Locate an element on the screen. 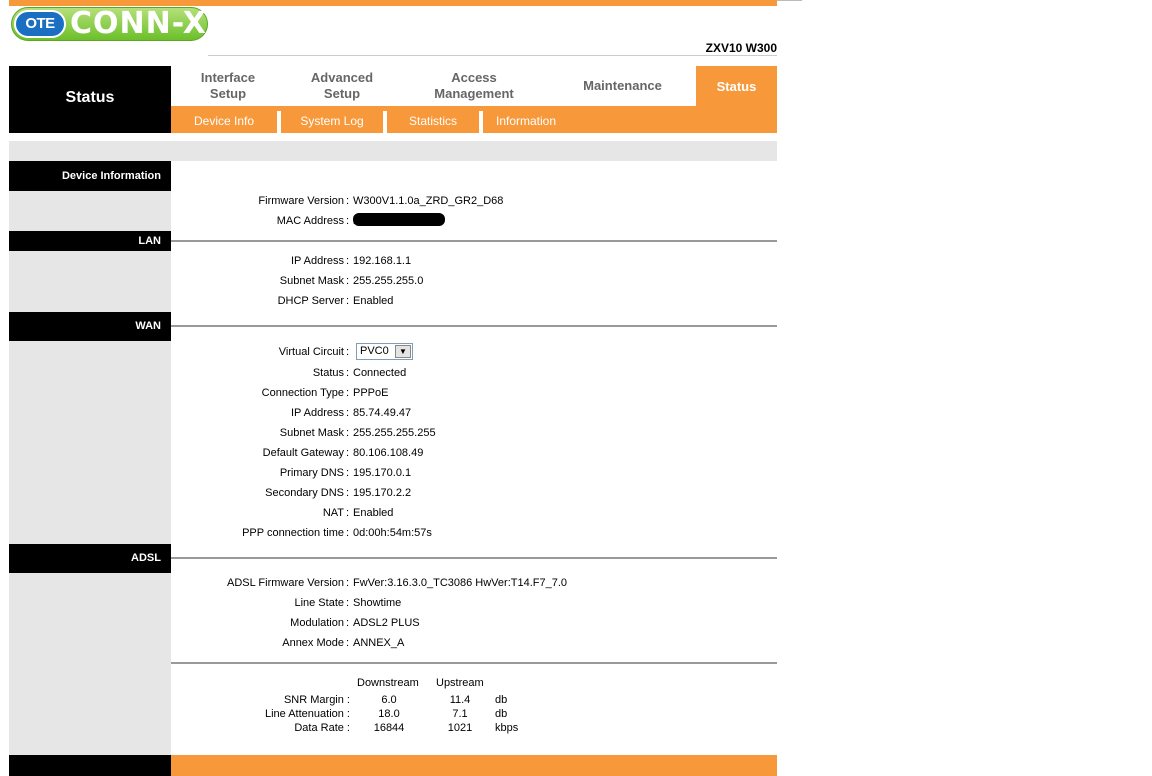 The height and width of the screenshot is (776, 1152). nav-section-title: Status is located at coordinates (90, 99).